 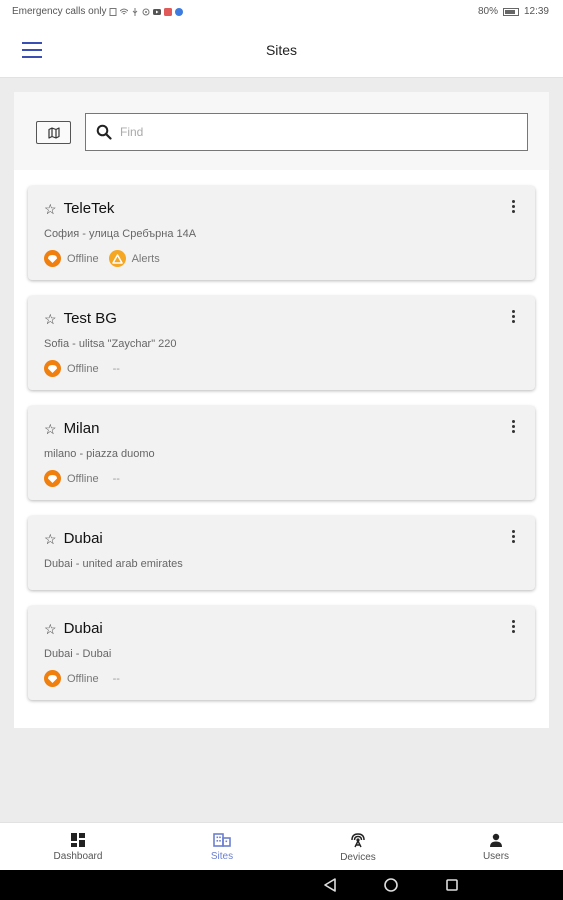 What do you see at coordinates (99, 454) in the screenshot?
I see `site-address: milano - piazza duomo` at bounding box center [99, 454].